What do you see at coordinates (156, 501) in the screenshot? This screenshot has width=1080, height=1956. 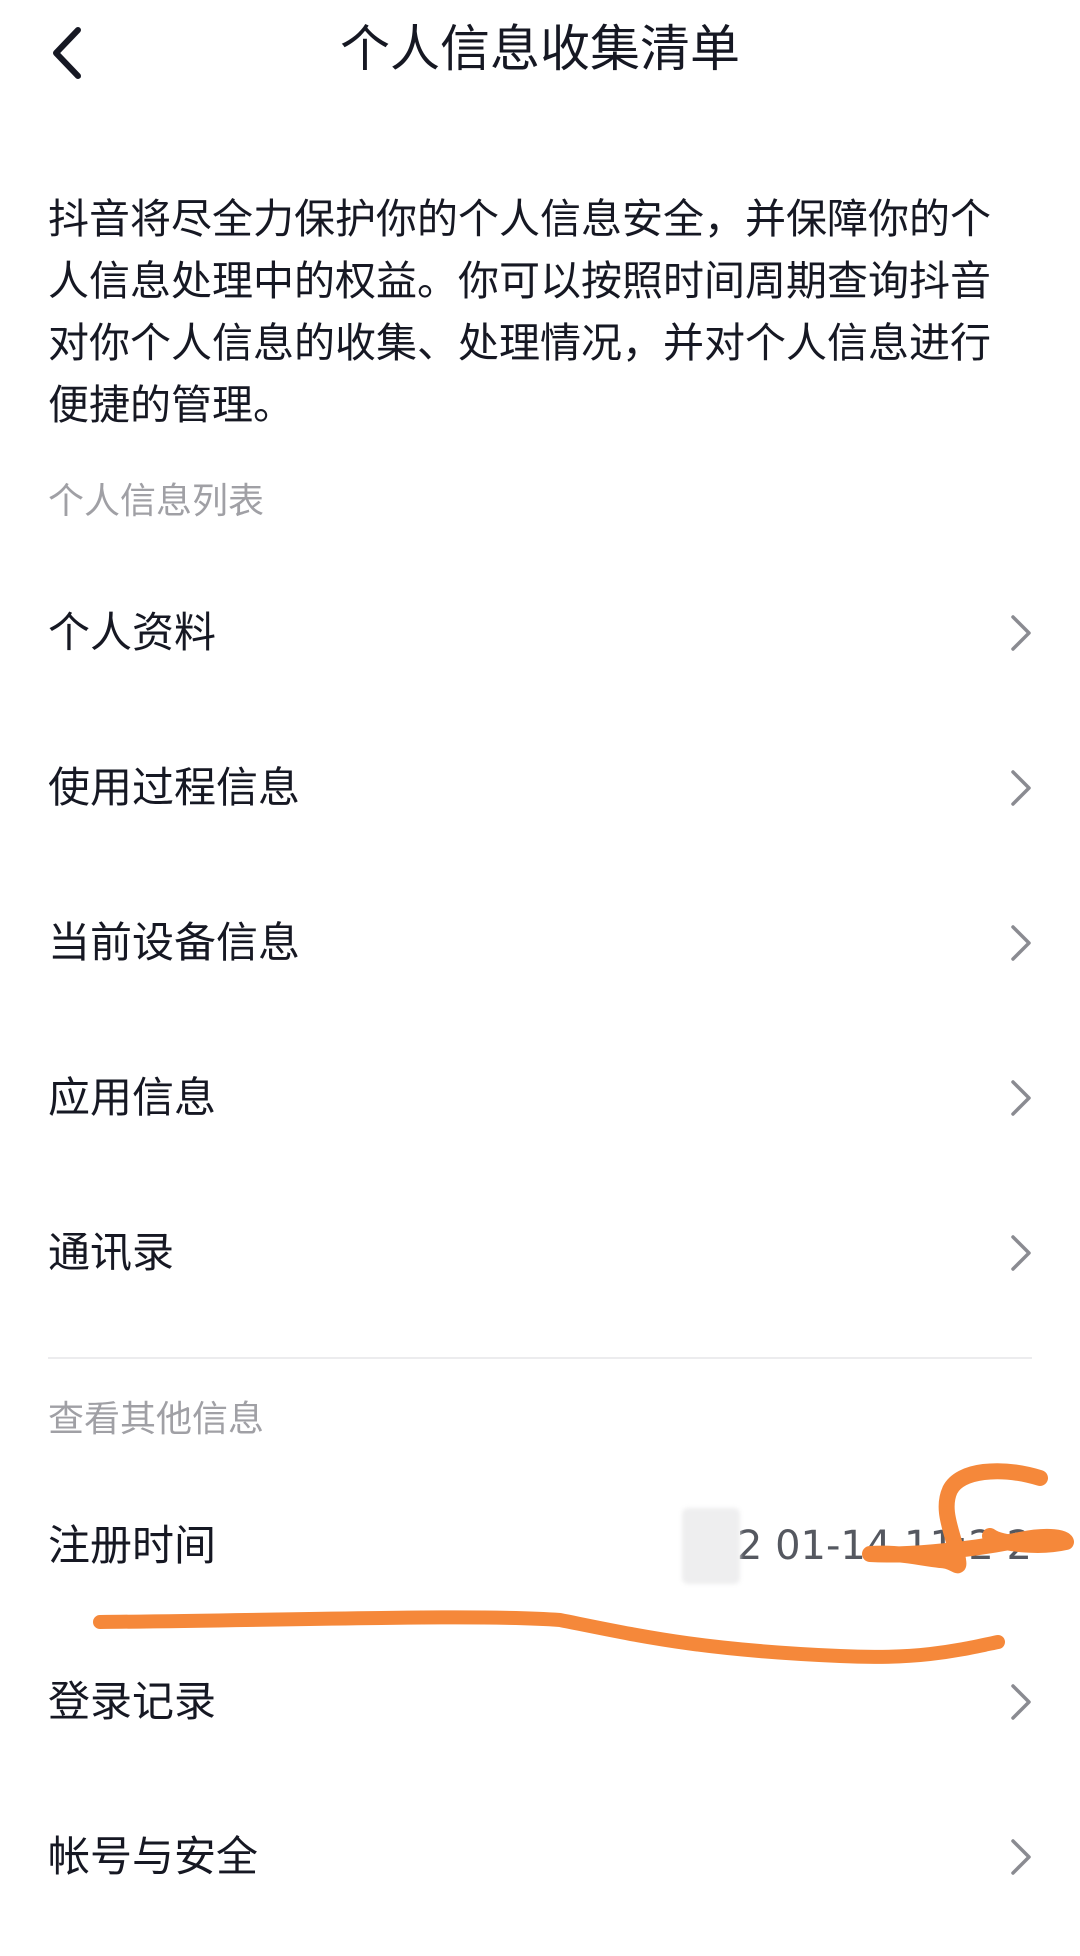 I see `section-label-personal-info: 个人信息列表` at bounding box center [156, 501].